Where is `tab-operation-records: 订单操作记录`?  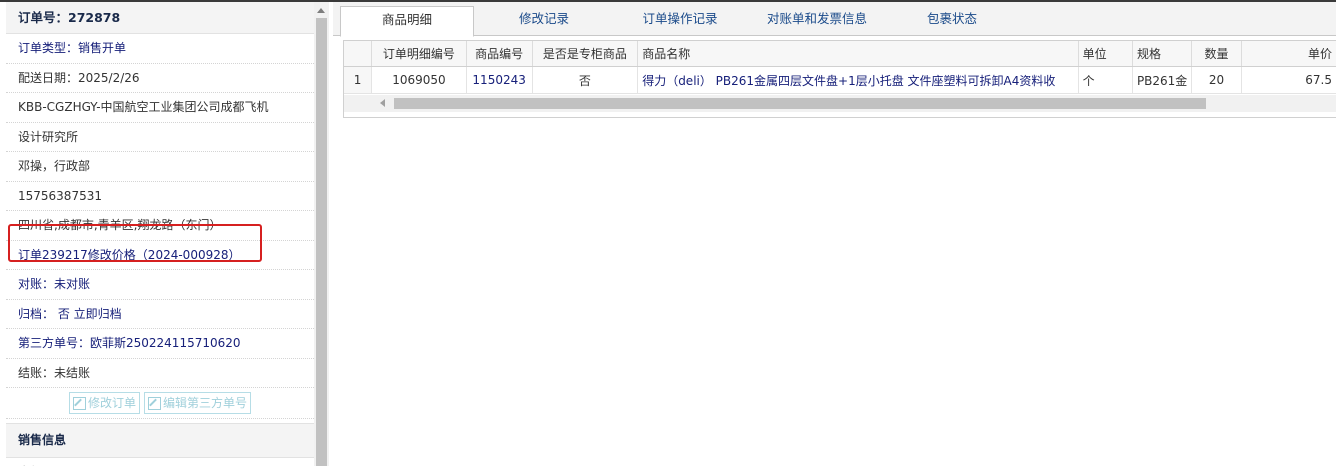 tab-operation-records: 订单操作记录 is located at coordinates (680, 20).